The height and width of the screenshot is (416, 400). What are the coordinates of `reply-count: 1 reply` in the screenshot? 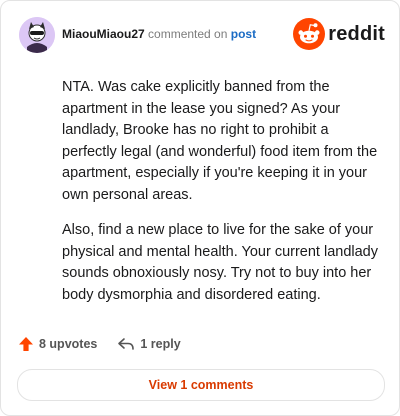 It's located at (160, 344).